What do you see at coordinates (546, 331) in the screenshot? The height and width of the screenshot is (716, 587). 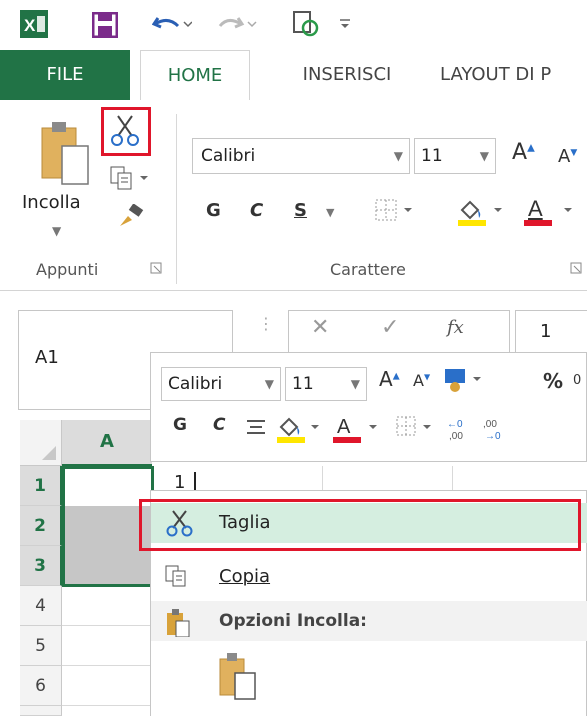 I see `formula-value: 1` at bounding box center [546, 331].